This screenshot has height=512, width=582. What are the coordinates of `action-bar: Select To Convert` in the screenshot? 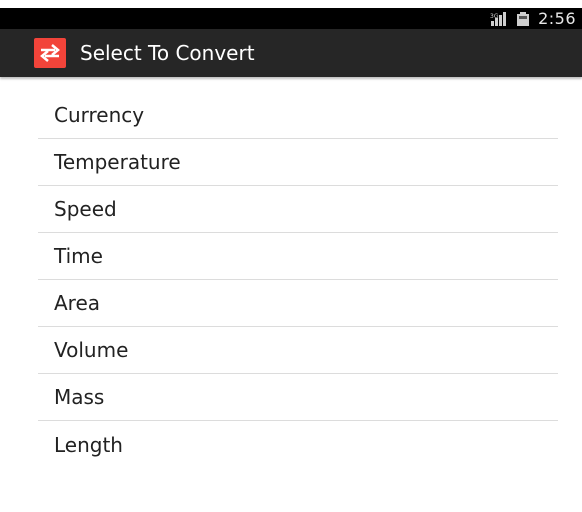 It's located at (291, 53).